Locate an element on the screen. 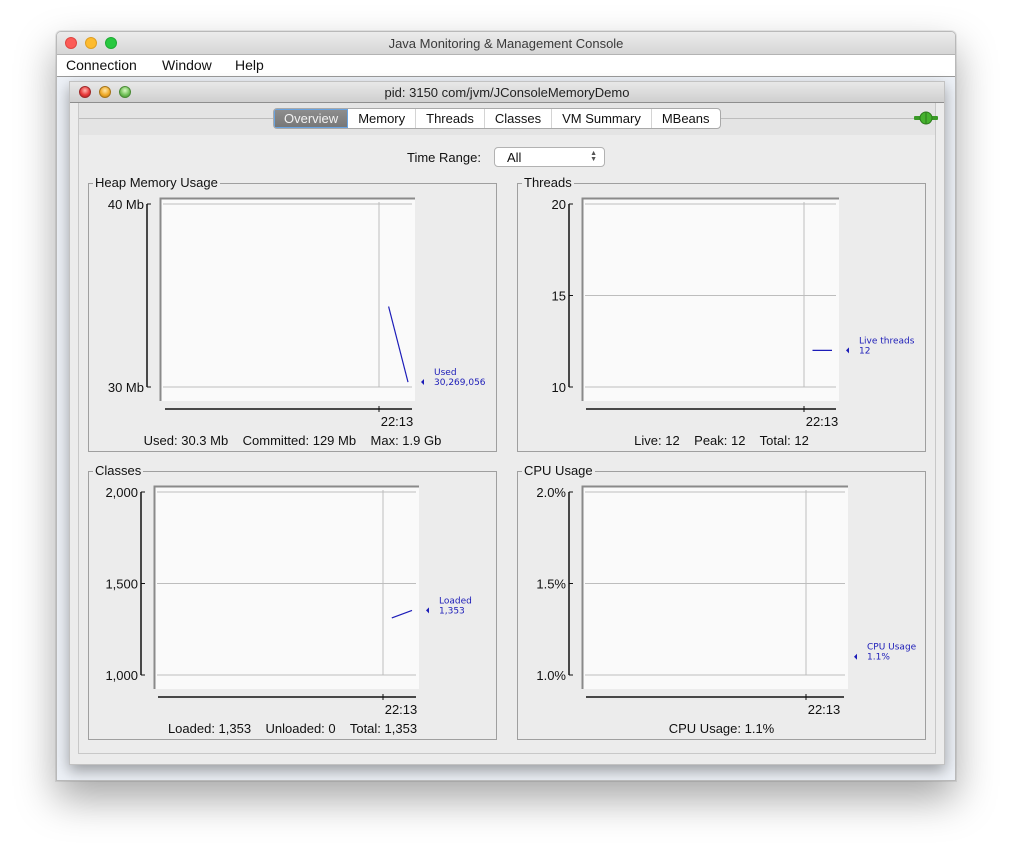 The image size is (1012, 862). cpu-usage-chart: 2.0% 1.5% 1.0% 22:13 CPU Usage1.1% is located at coordinates (726, 601).